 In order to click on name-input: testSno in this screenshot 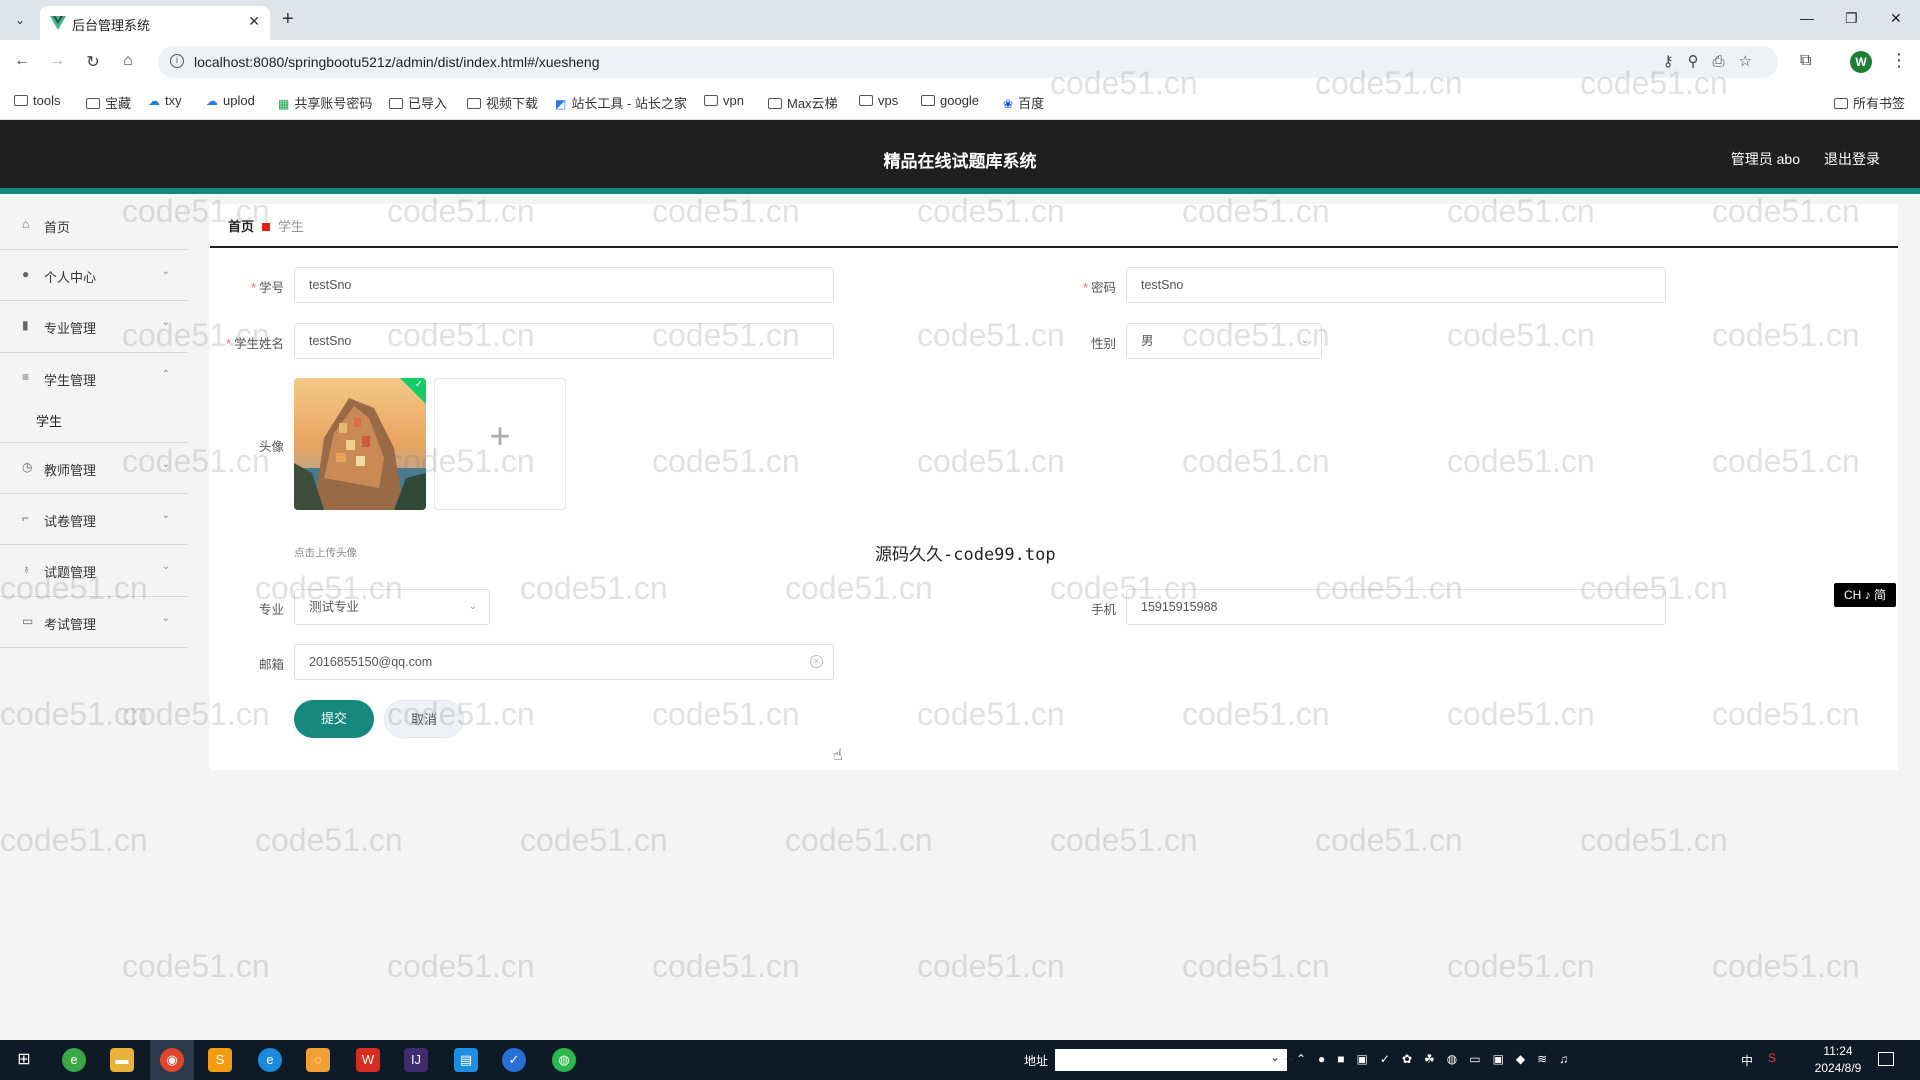, I will do `click(564, 341)`.